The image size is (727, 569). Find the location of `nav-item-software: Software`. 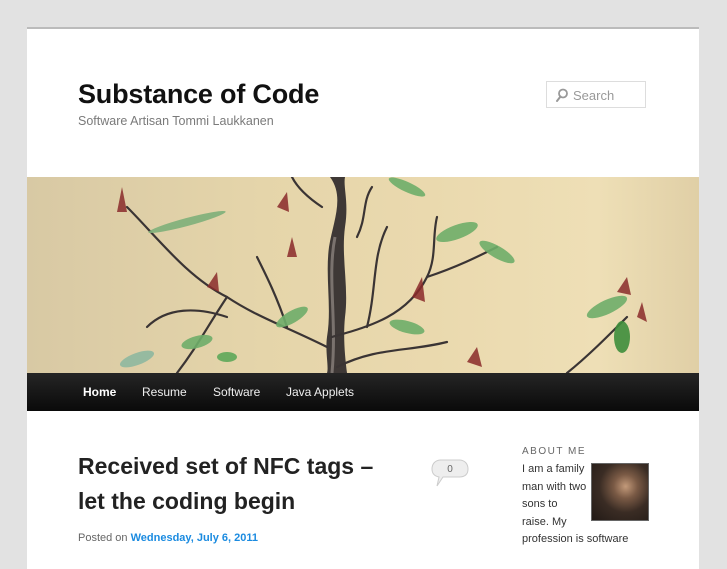

nav-item-software: Software is located at coordinates (236, 392).